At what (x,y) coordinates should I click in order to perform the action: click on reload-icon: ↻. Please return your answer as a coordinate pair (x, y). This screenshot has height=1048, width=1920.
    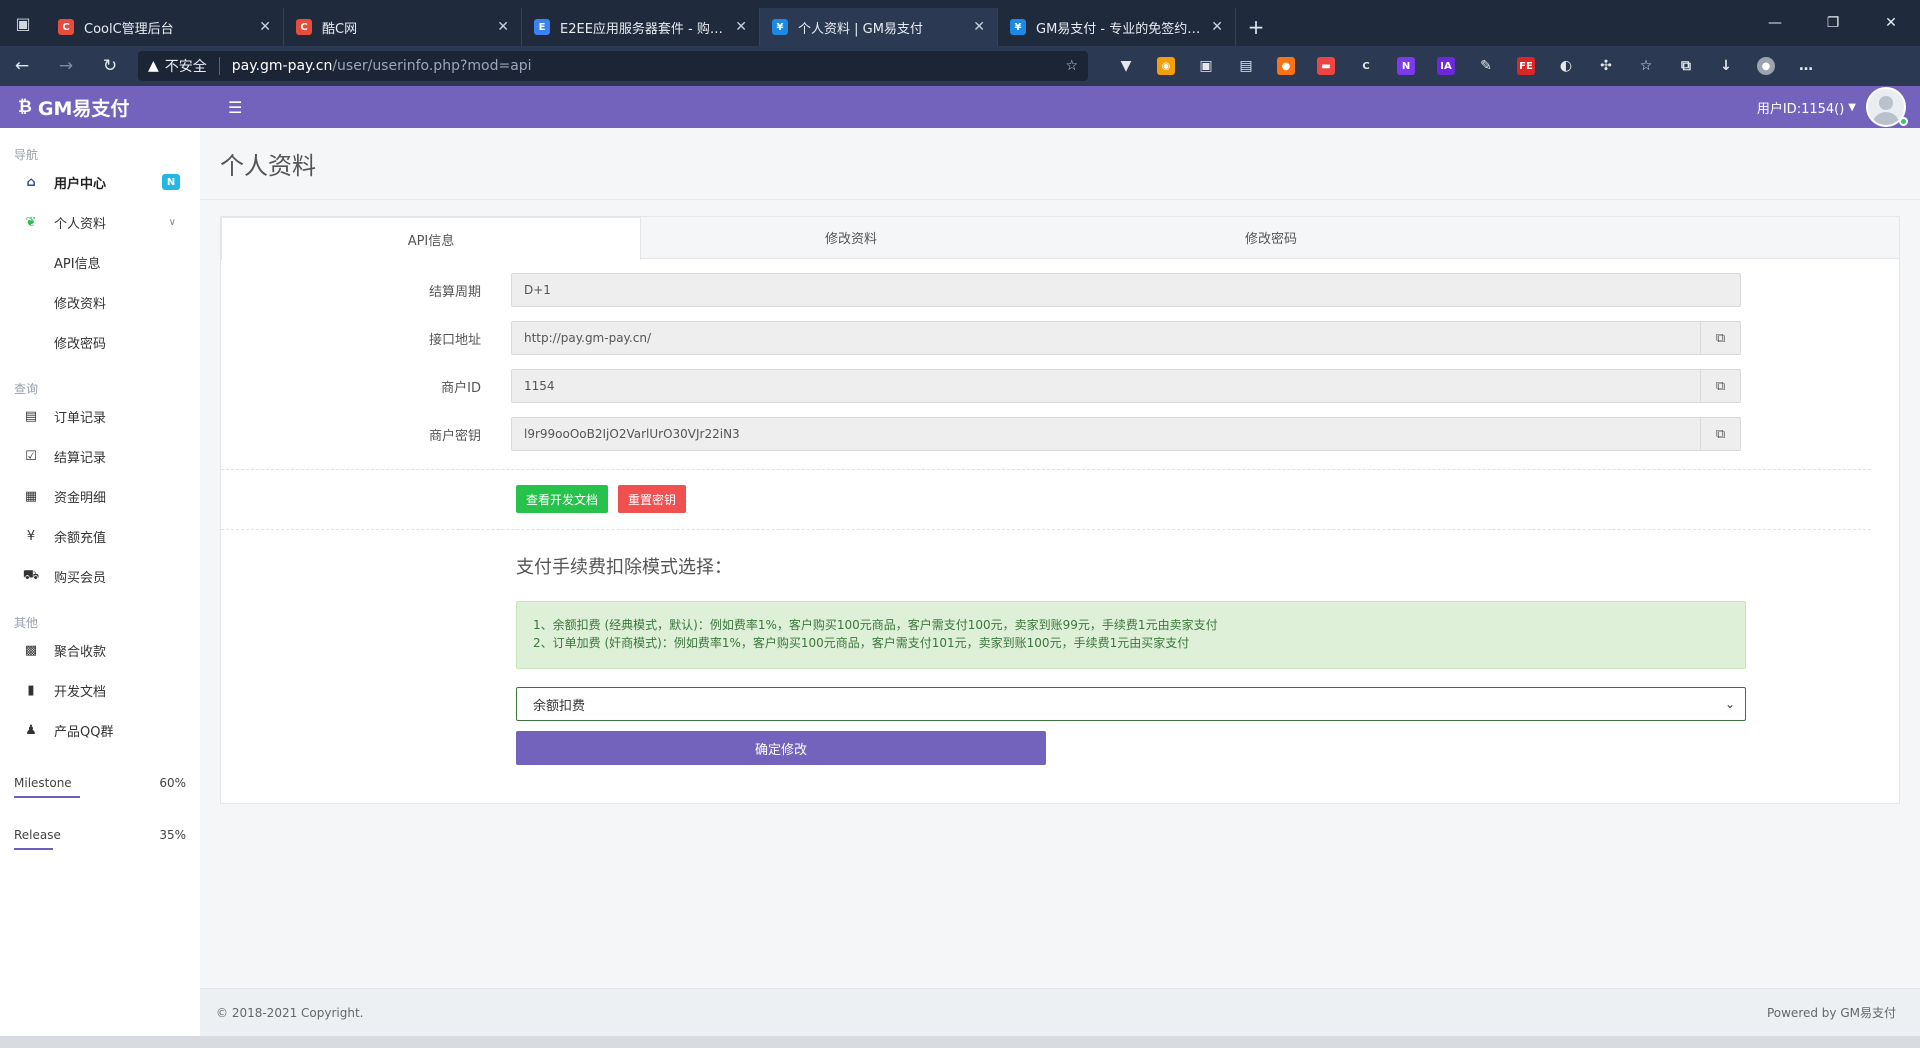
    Looking at the image, I should click on (110, 66).